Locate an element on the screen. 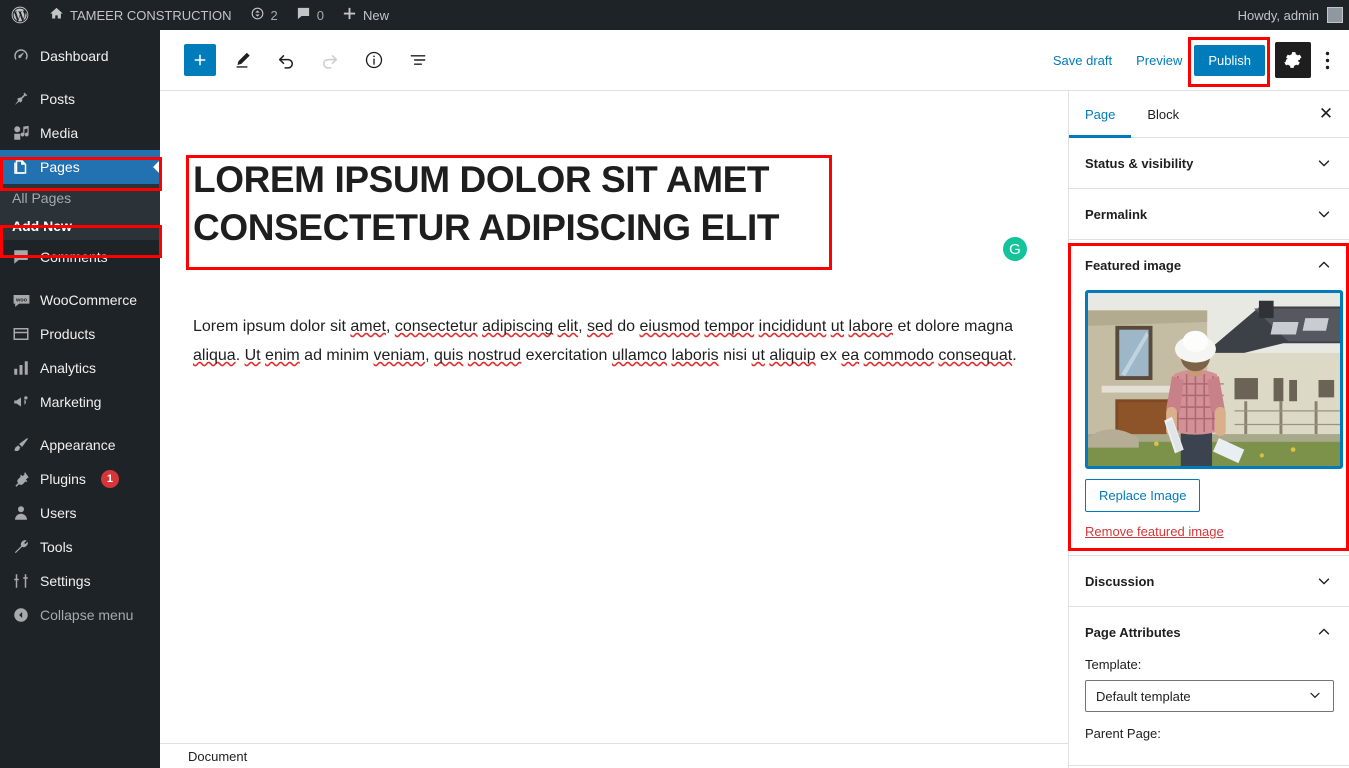 This screenshot has width=1349, height=768. panel-permalink-header: Permalink is located at coordinates (1209, 214).